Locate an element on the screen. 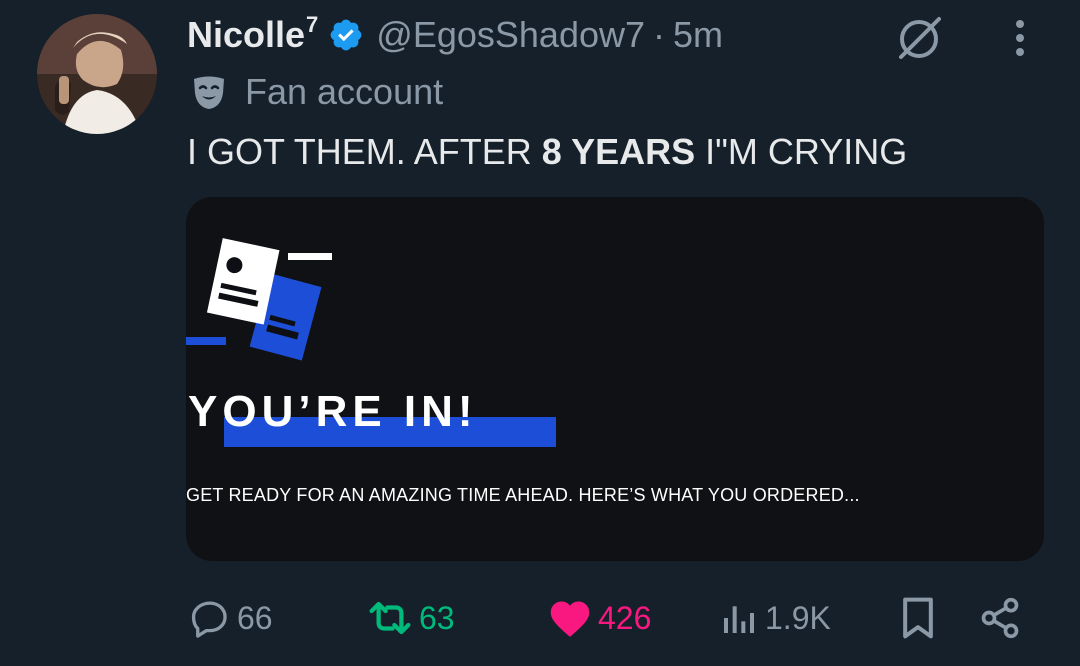 The width and height of the screenshot is (1080, 666). timestamp: 5m is located at coordinates (698, 35).